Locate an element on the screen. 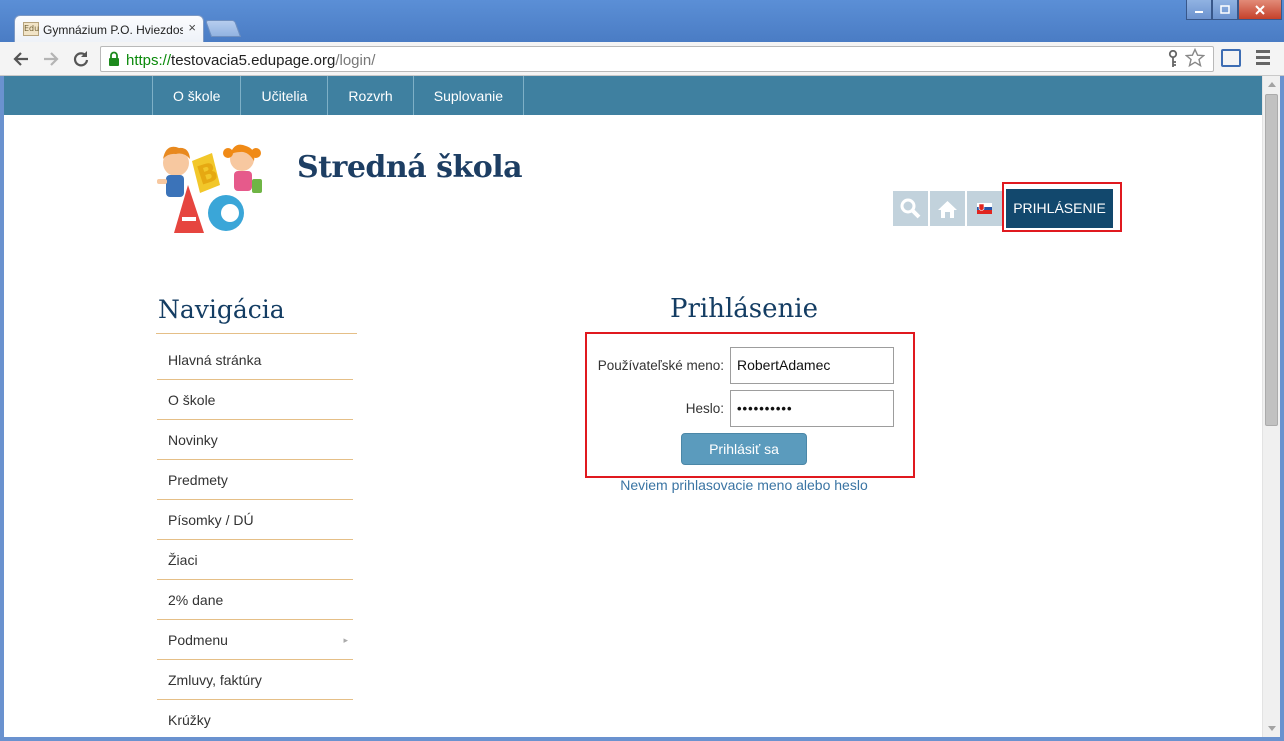  star-icon is located at coordinates (1195, 58).